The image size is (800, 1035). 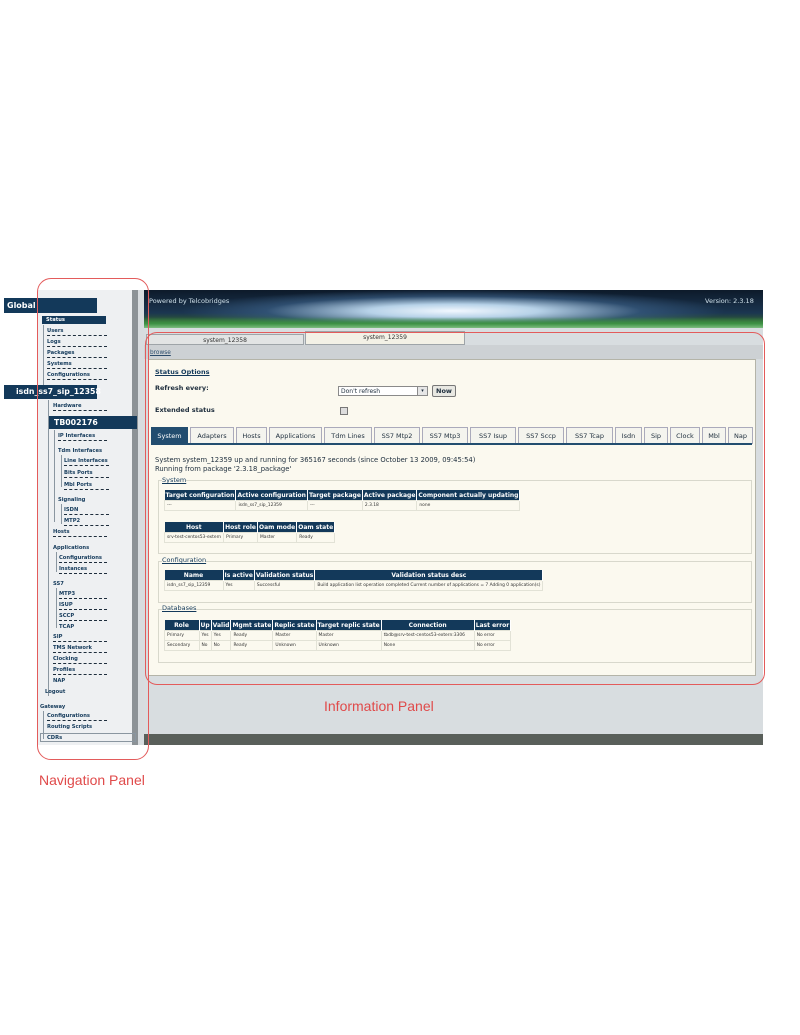 What do you see at coordinates (189, 301) in the screenshot?
I see `powered-by-text: Powered by Telcobridges` at bounding box center [189, 301].